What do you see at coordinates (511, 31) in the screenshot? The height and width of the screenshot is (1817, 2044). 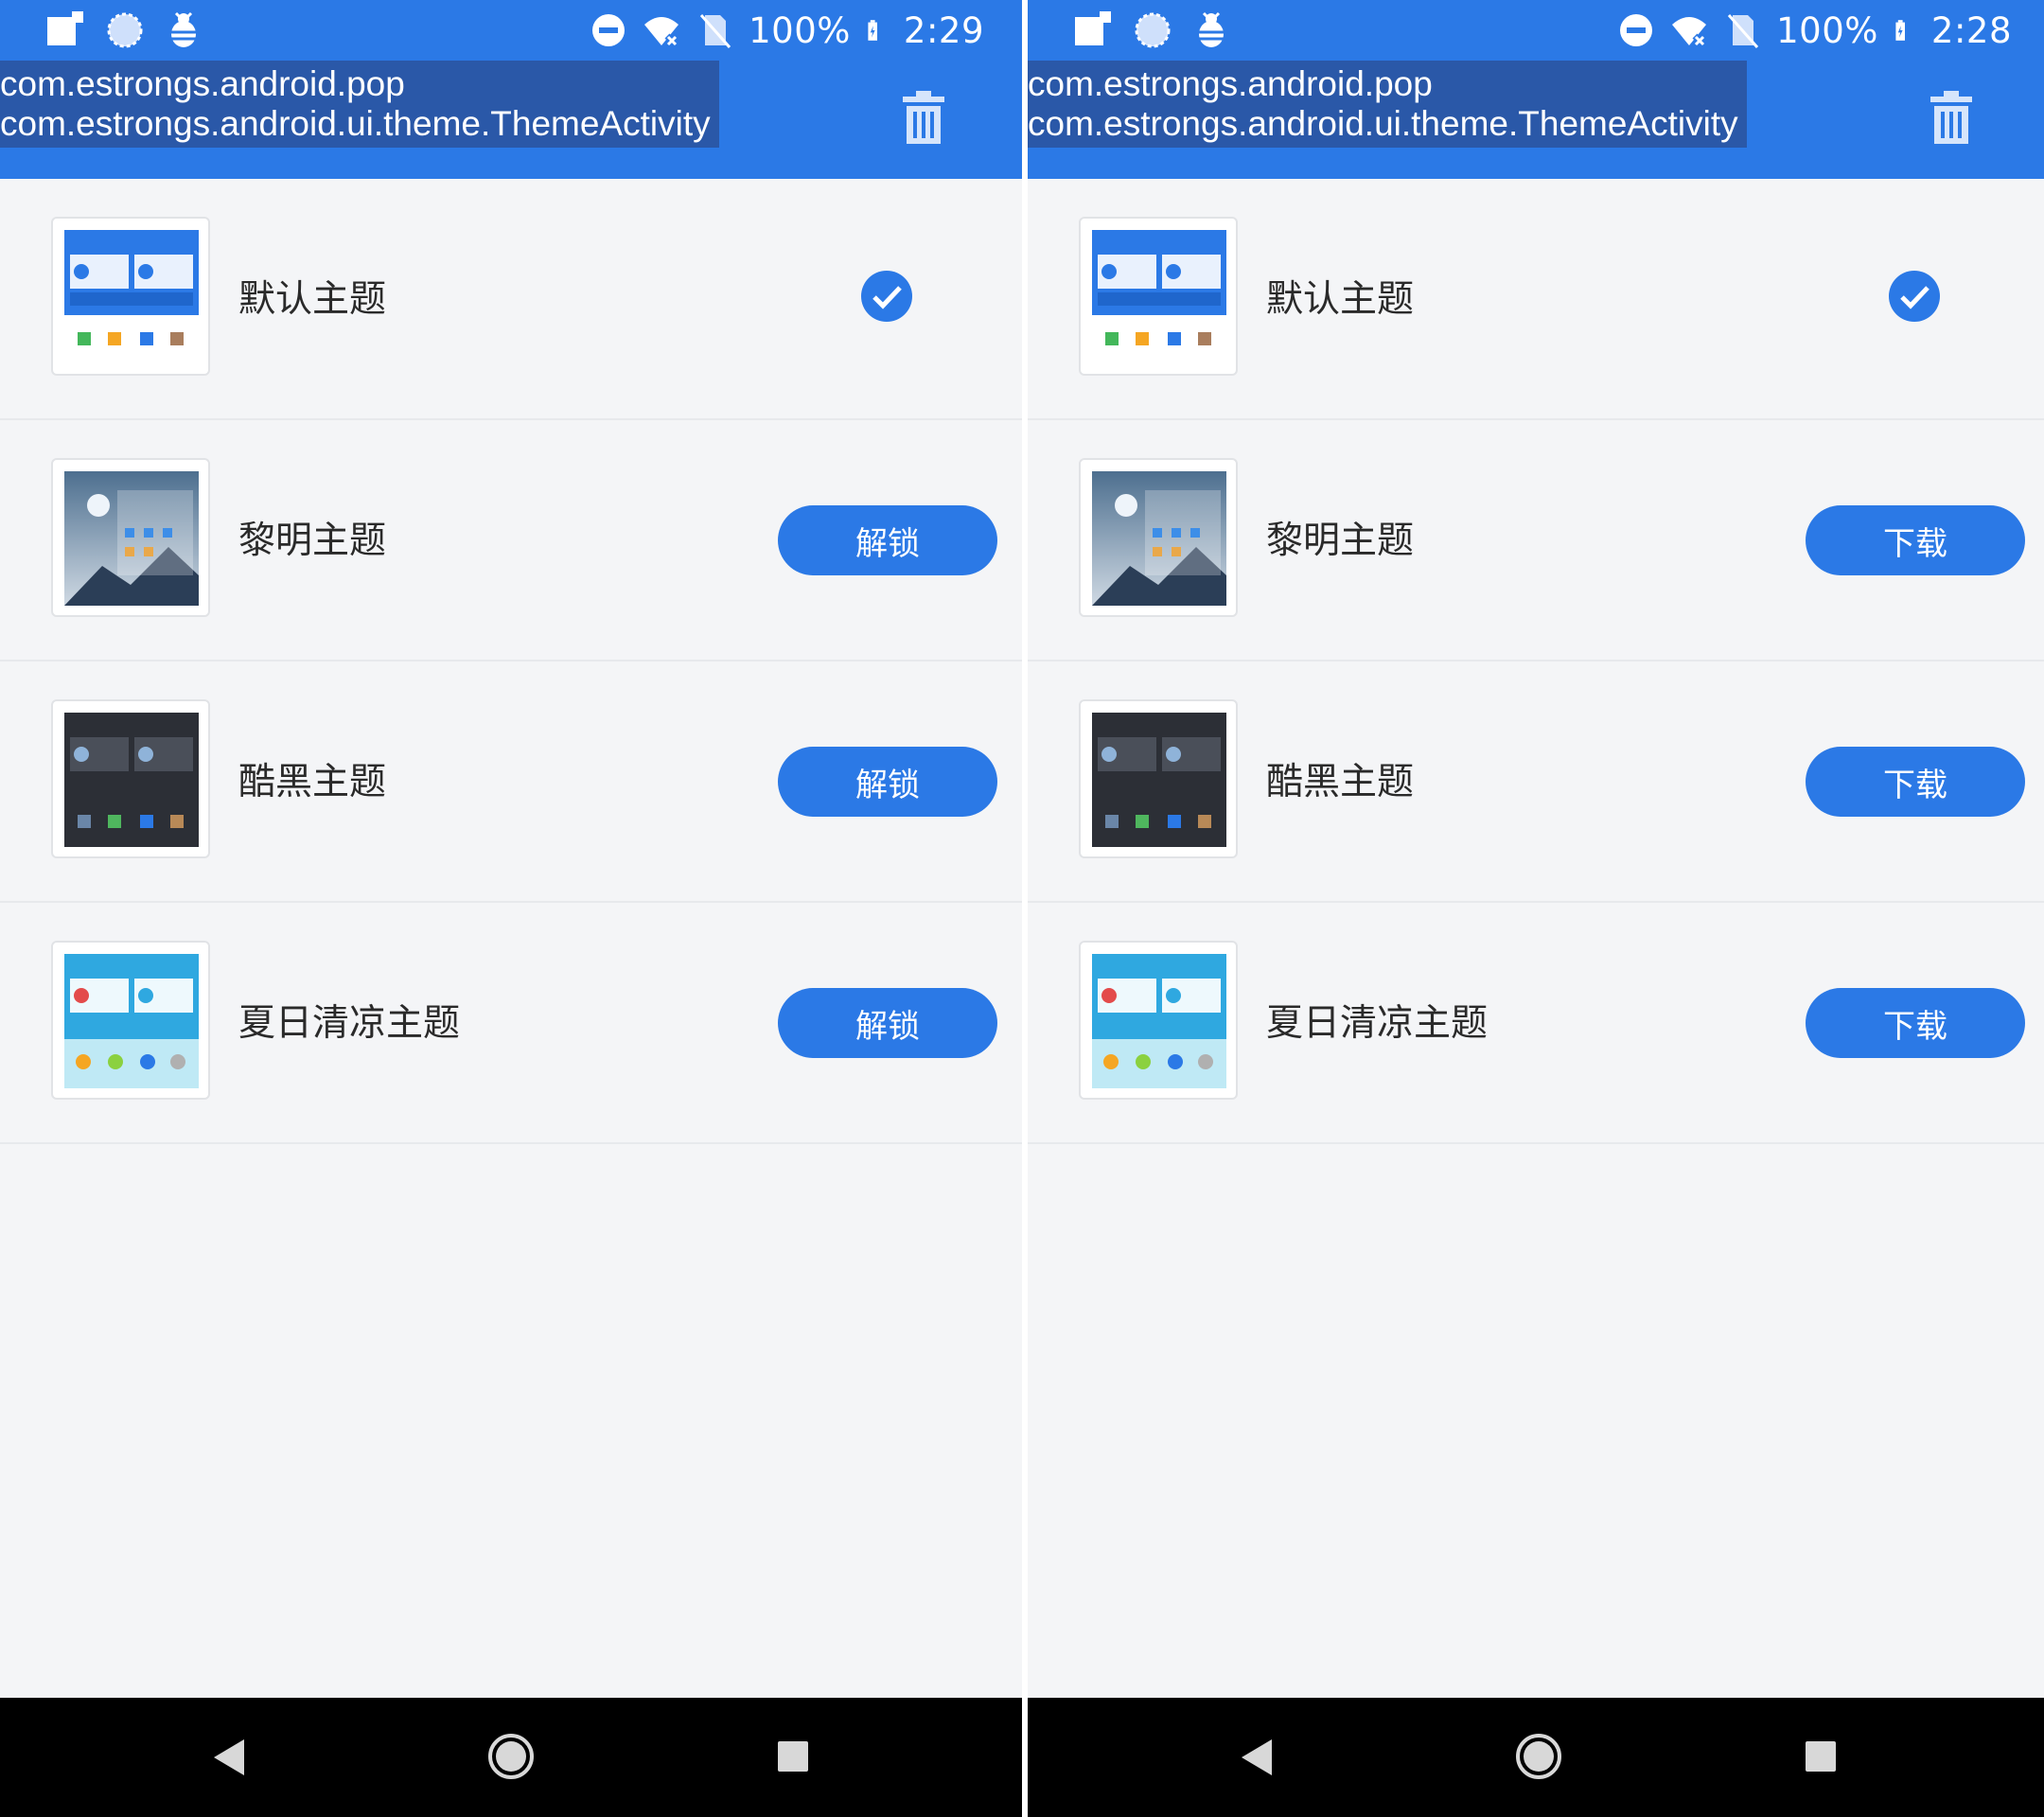 I see `status-bar: 100% 2:29` at bounding box center [511, 31].